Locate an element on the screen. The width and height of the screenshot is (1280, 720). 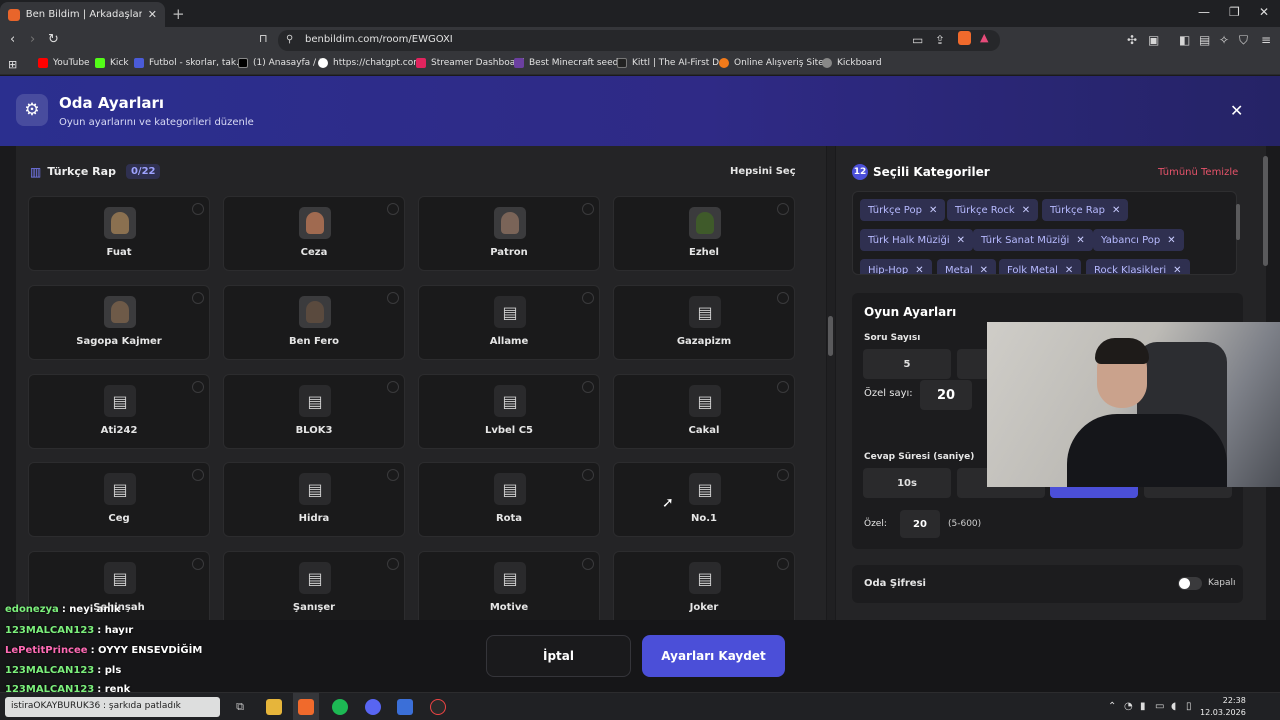
vpn-icon: ⛉ is located at coordinates (1243, 40).